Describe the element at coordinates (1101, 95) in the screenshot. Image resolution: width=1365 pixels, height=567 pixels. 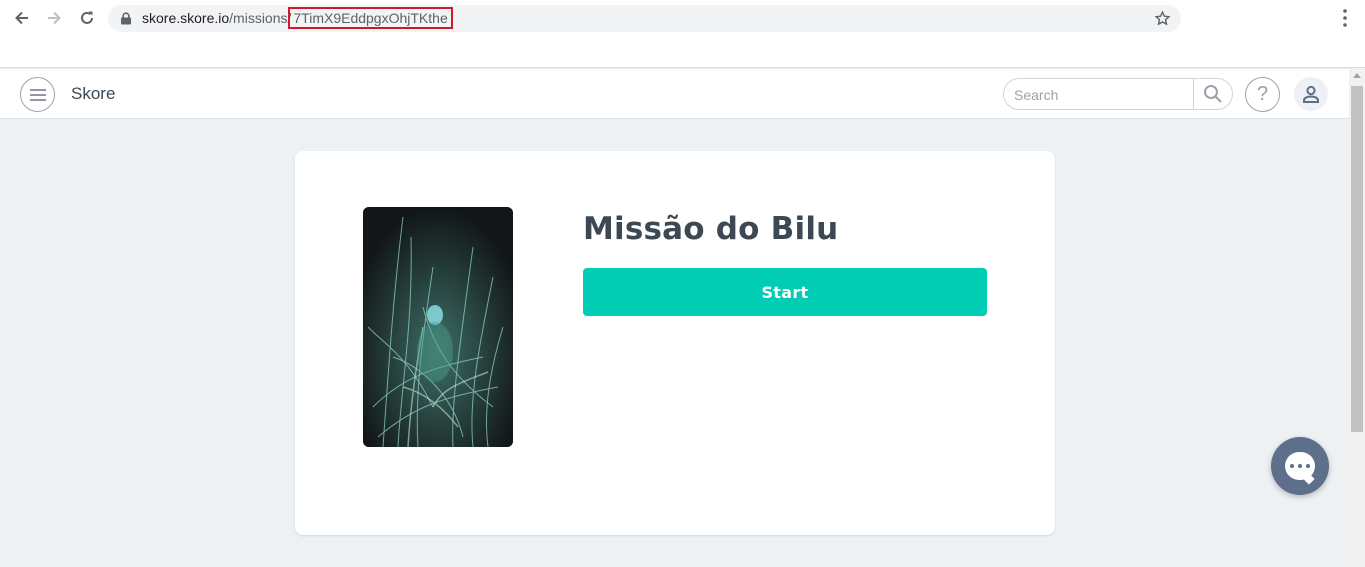
I see `search-input` at that location.